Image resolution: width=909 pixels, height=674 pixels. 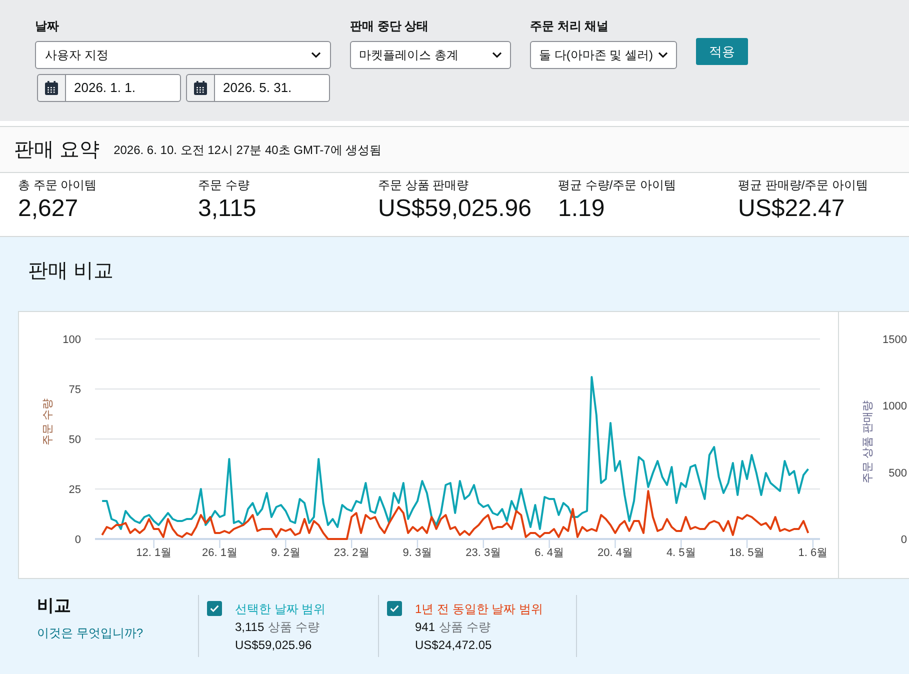 I want to click on axis-tick-label: 18. 5월, so click(x=747, y=553).